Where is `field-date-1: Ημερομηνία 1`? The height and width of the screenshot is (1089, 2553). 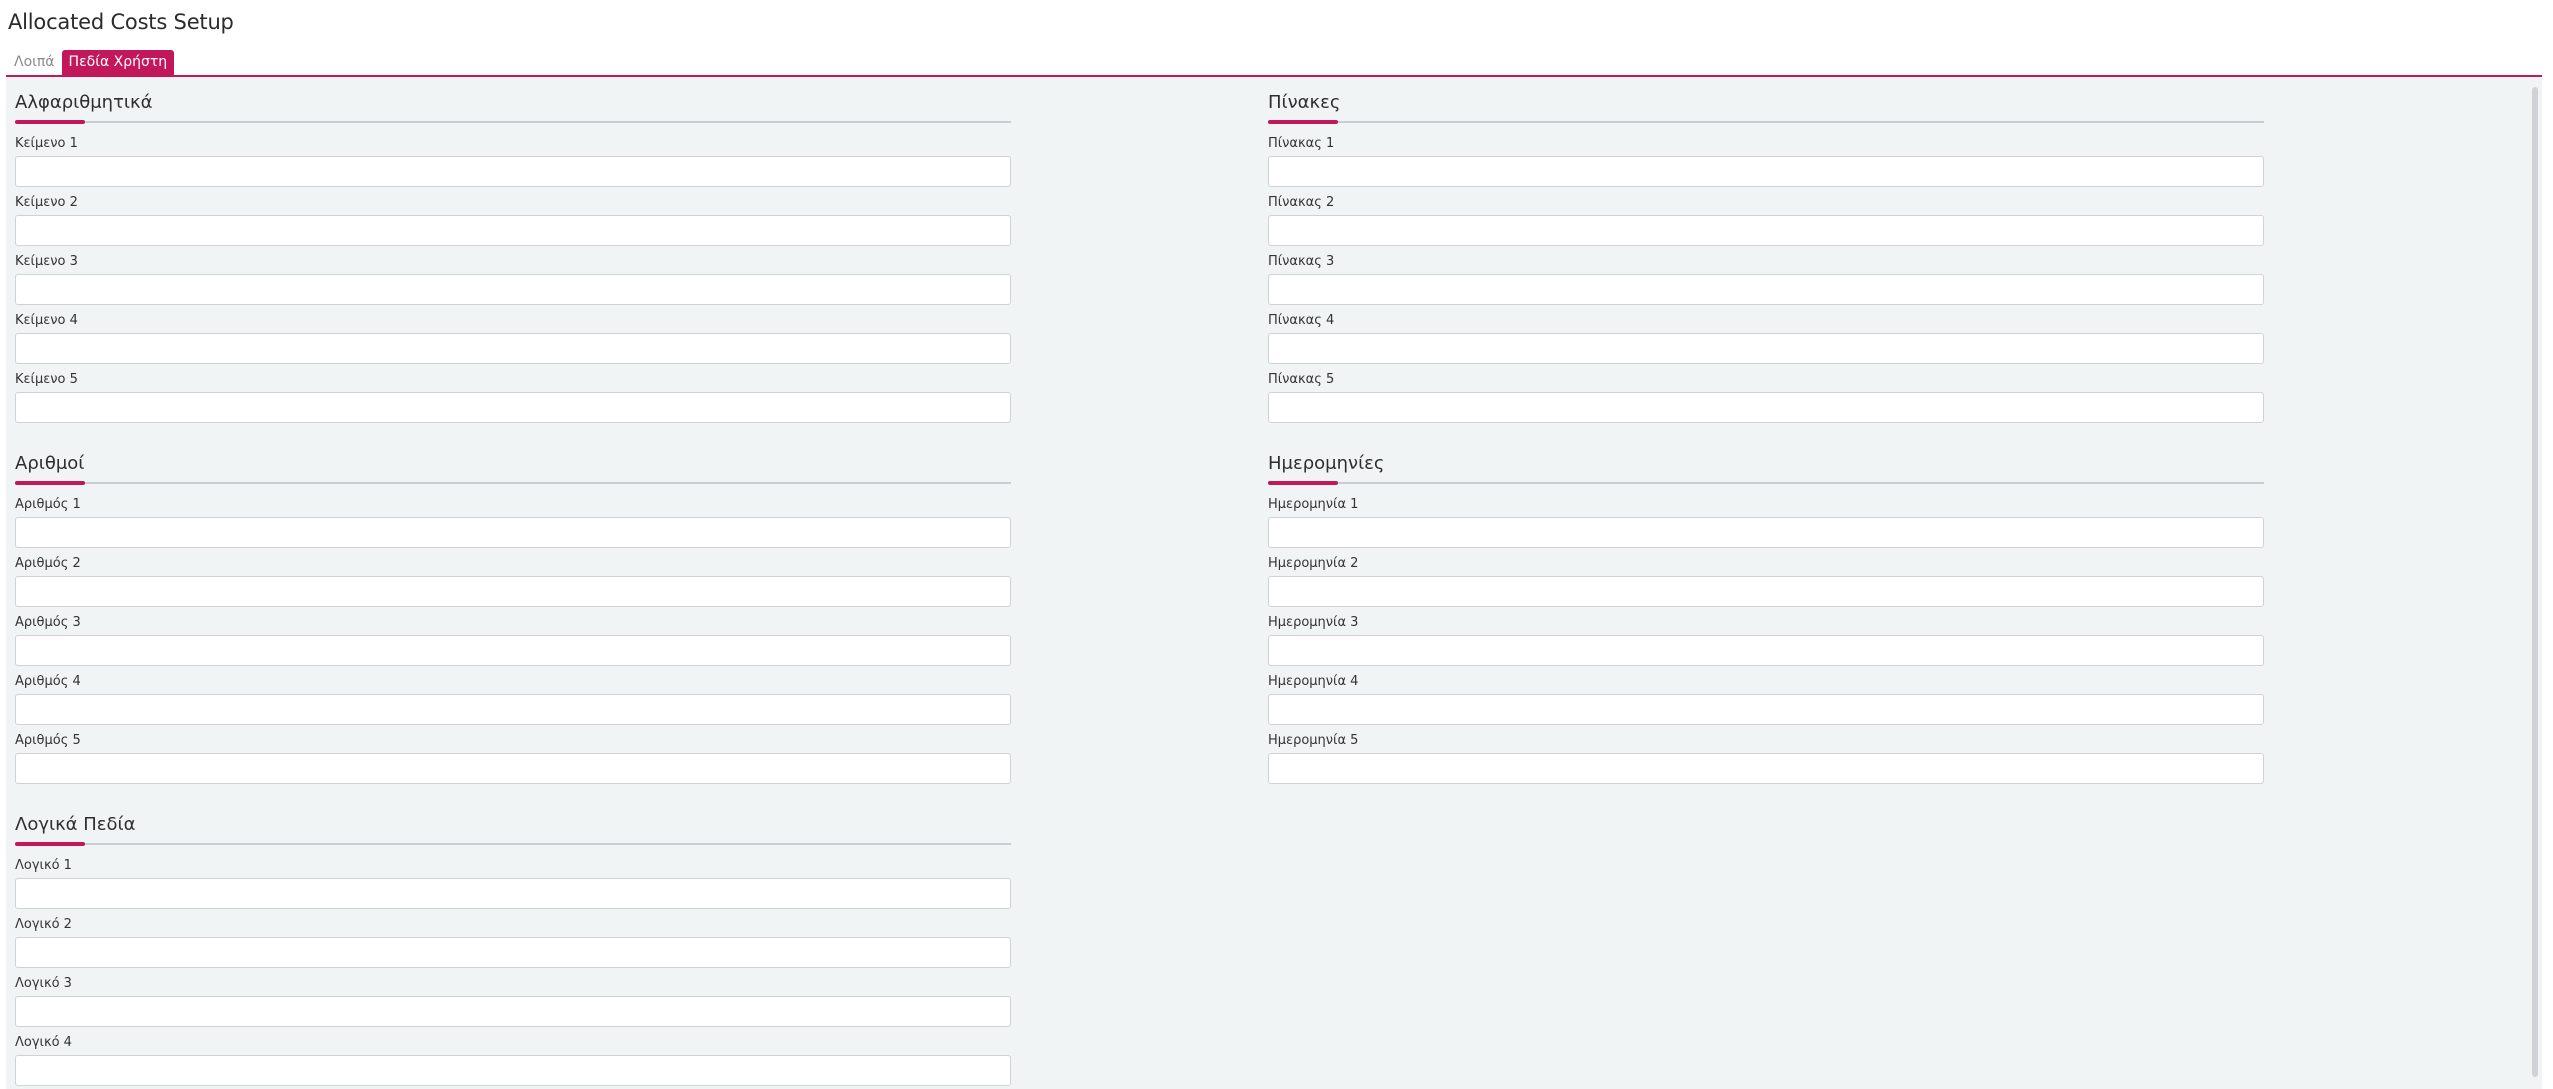
field-date-1: Ημερομηνία 1 is located at coordinates (1766, 525).